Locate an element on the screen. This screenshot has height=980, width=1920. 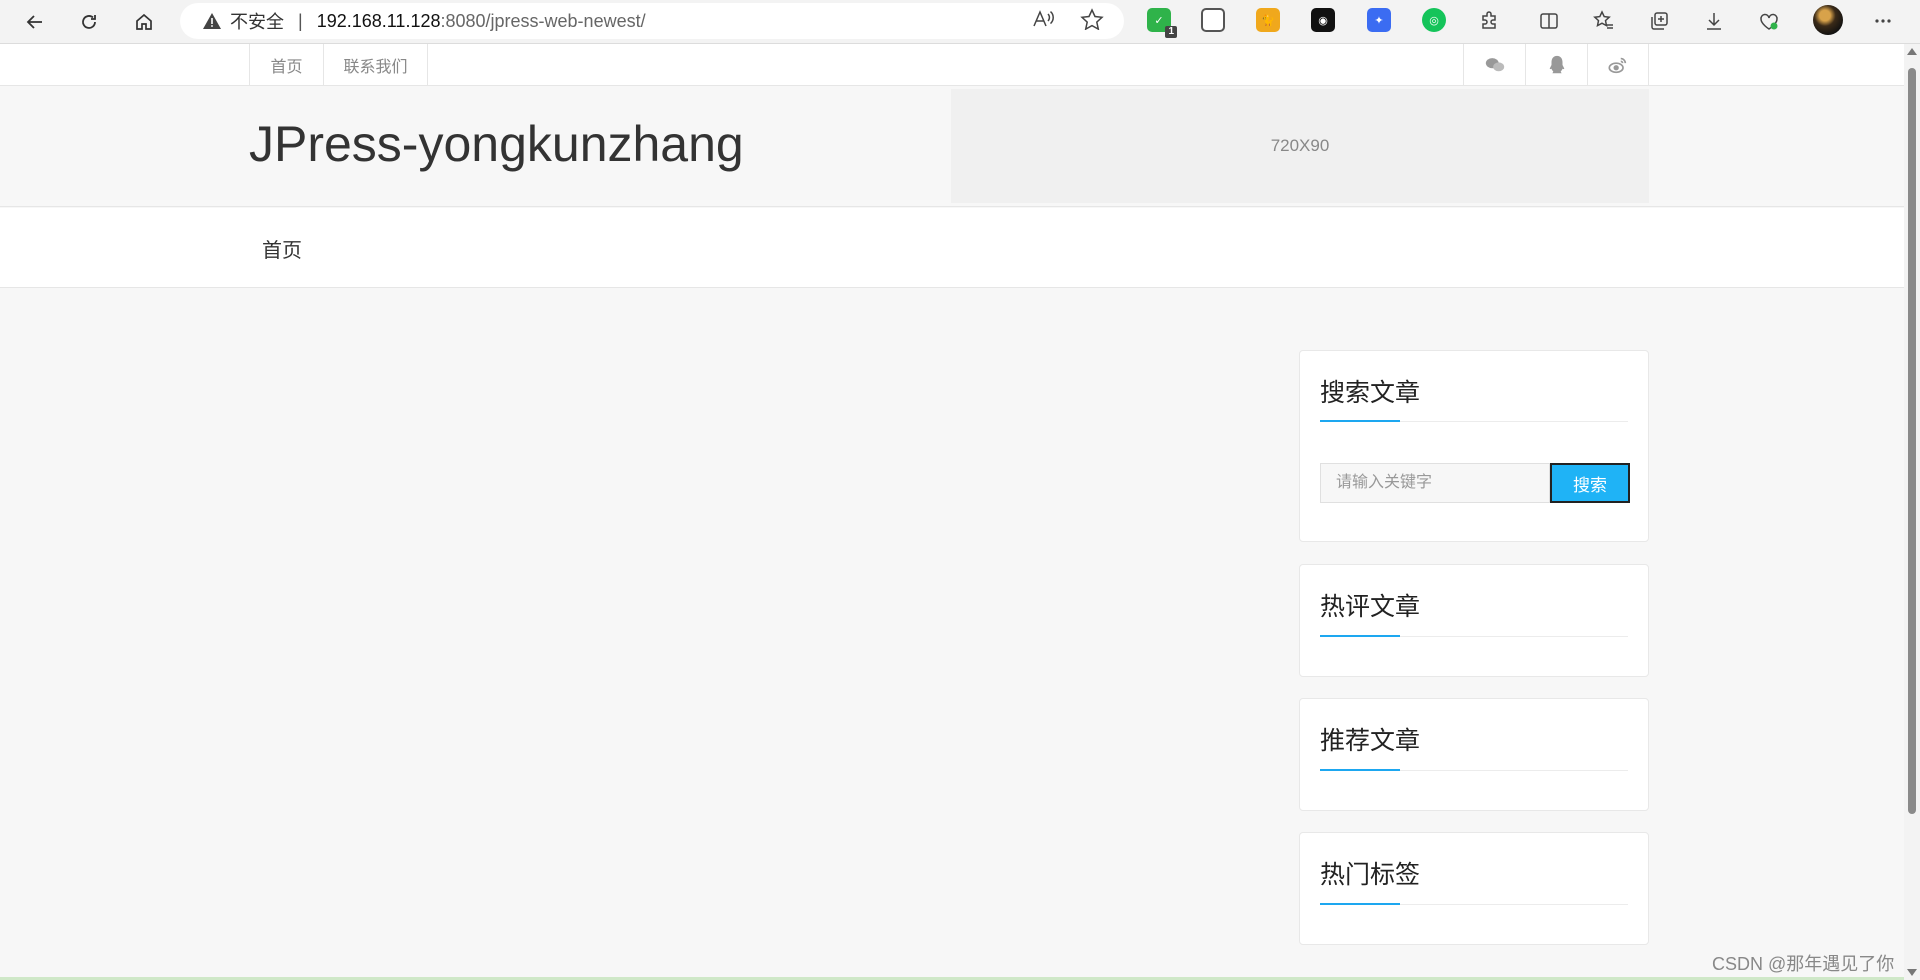
watermark: CSDN @那年遇见了你 is located at coordinates (1803, 964).